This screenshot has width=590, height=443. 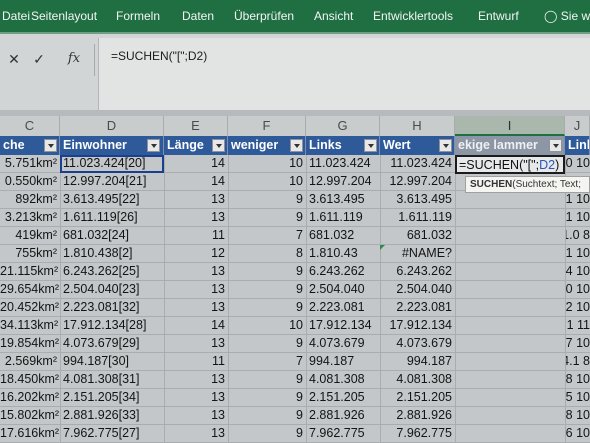 What do you see at coordinates (343, 361) in the screenshot?
I see `cell-links: 994.187` at bounding box center [343, 361].